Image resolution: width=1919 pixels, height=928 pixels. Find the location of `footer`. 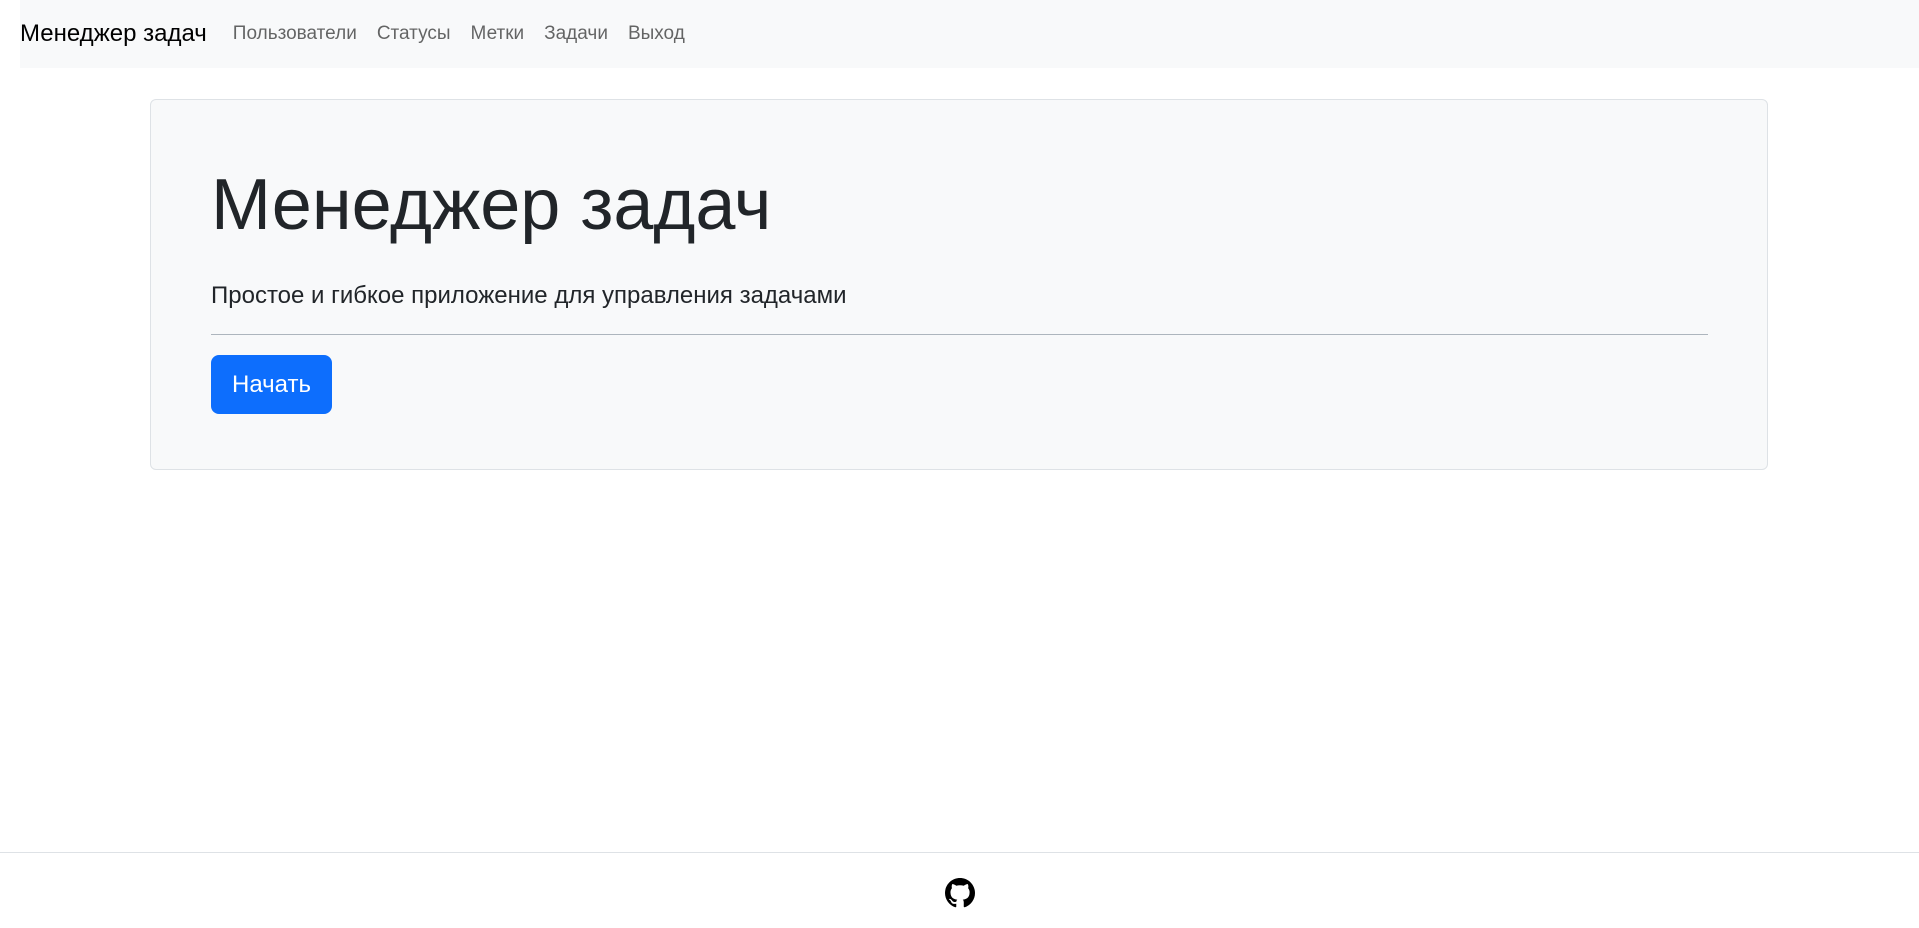

footer is located at coordinates (959, 890).